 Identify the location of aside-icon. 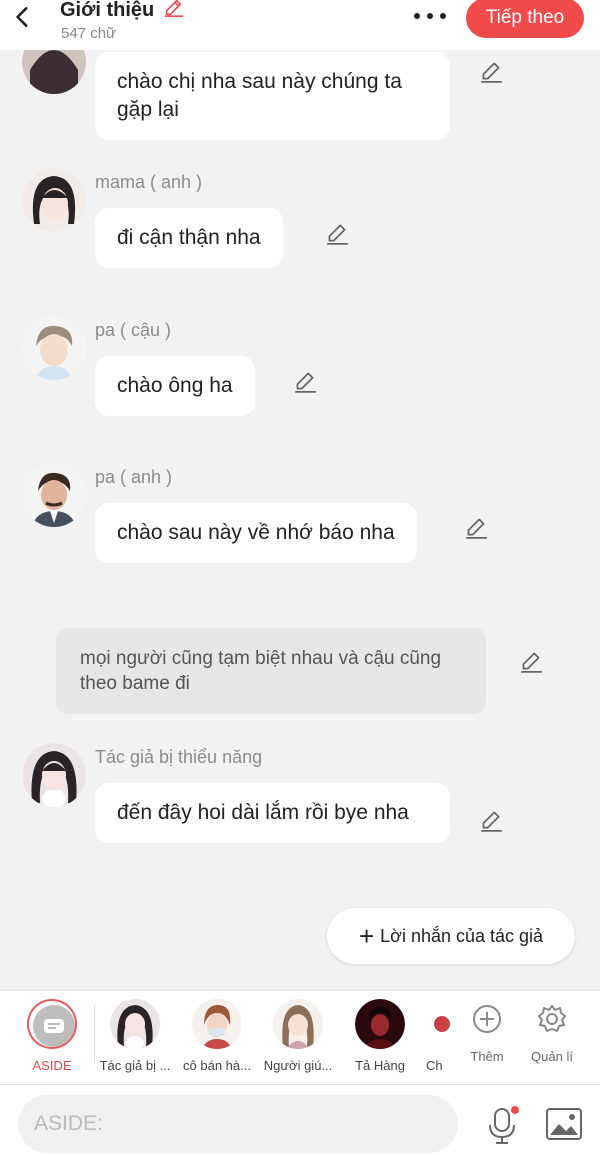
(52, 1024).